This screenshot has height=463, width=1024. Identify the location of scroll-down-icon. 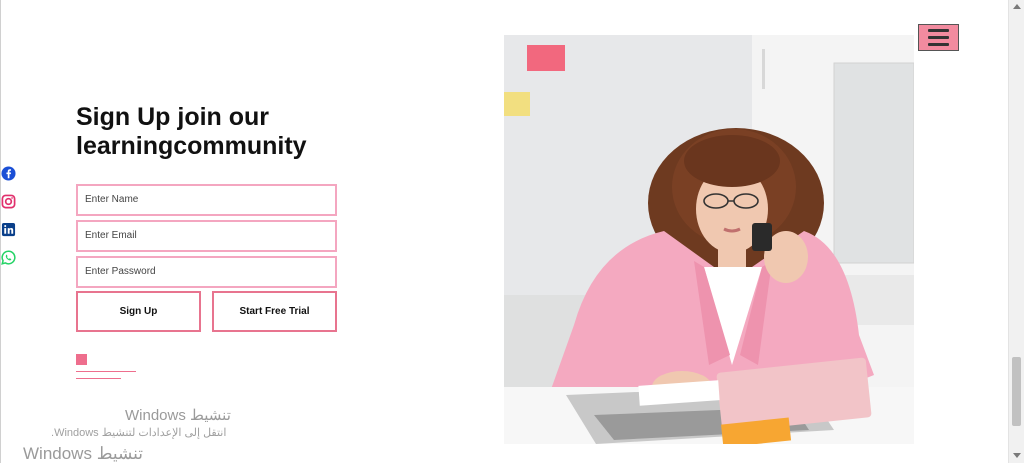
(1017, 455).